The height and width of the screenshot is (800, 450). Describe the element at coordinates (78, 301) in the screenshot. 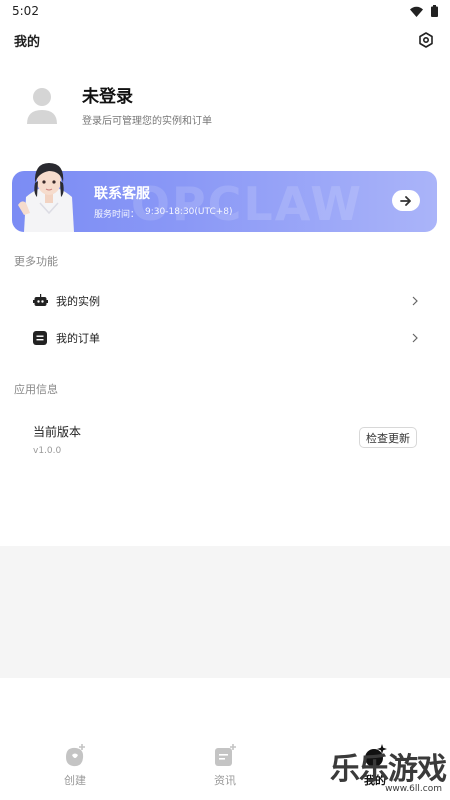

I see `menu-item-label: 我的实例` at that location.